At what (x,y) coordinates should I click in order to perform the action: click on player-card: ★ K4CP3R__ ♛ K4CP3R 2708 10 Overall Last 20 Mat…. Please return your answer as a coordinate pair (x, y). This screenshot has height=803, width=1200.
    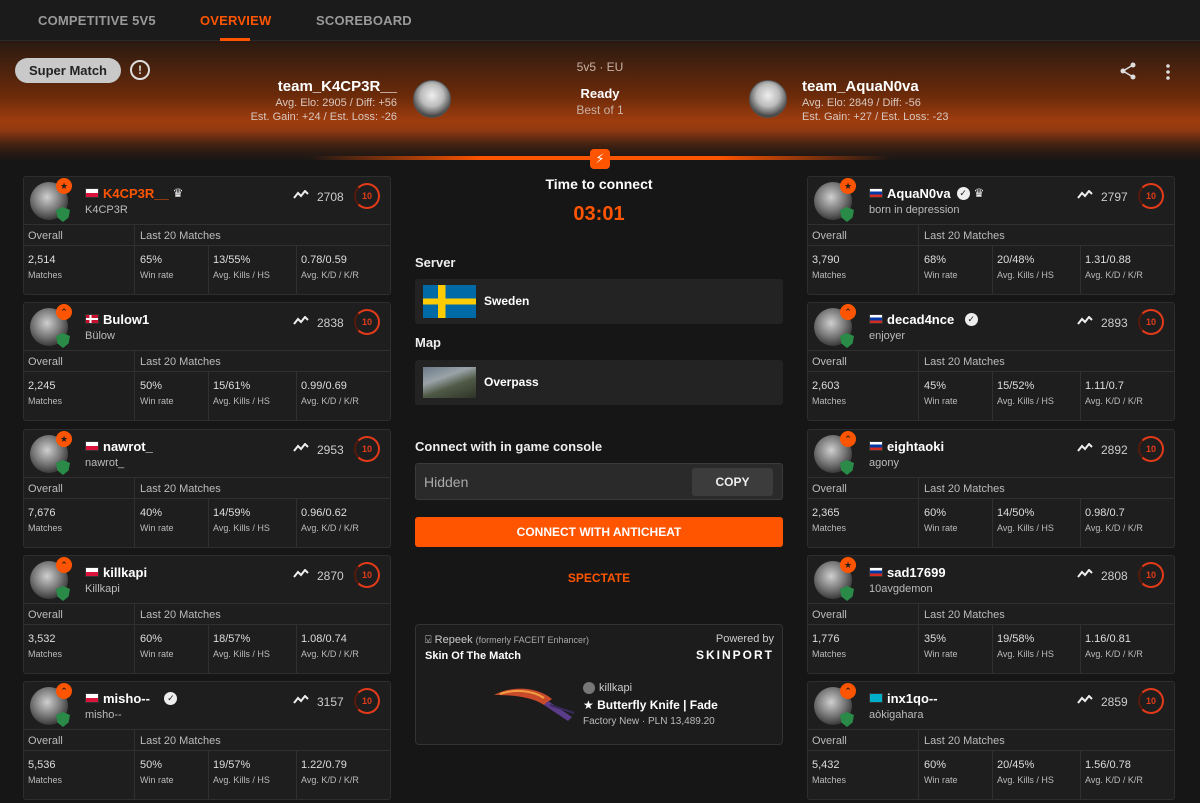
    Looking at the image, I should click on (207, 235).